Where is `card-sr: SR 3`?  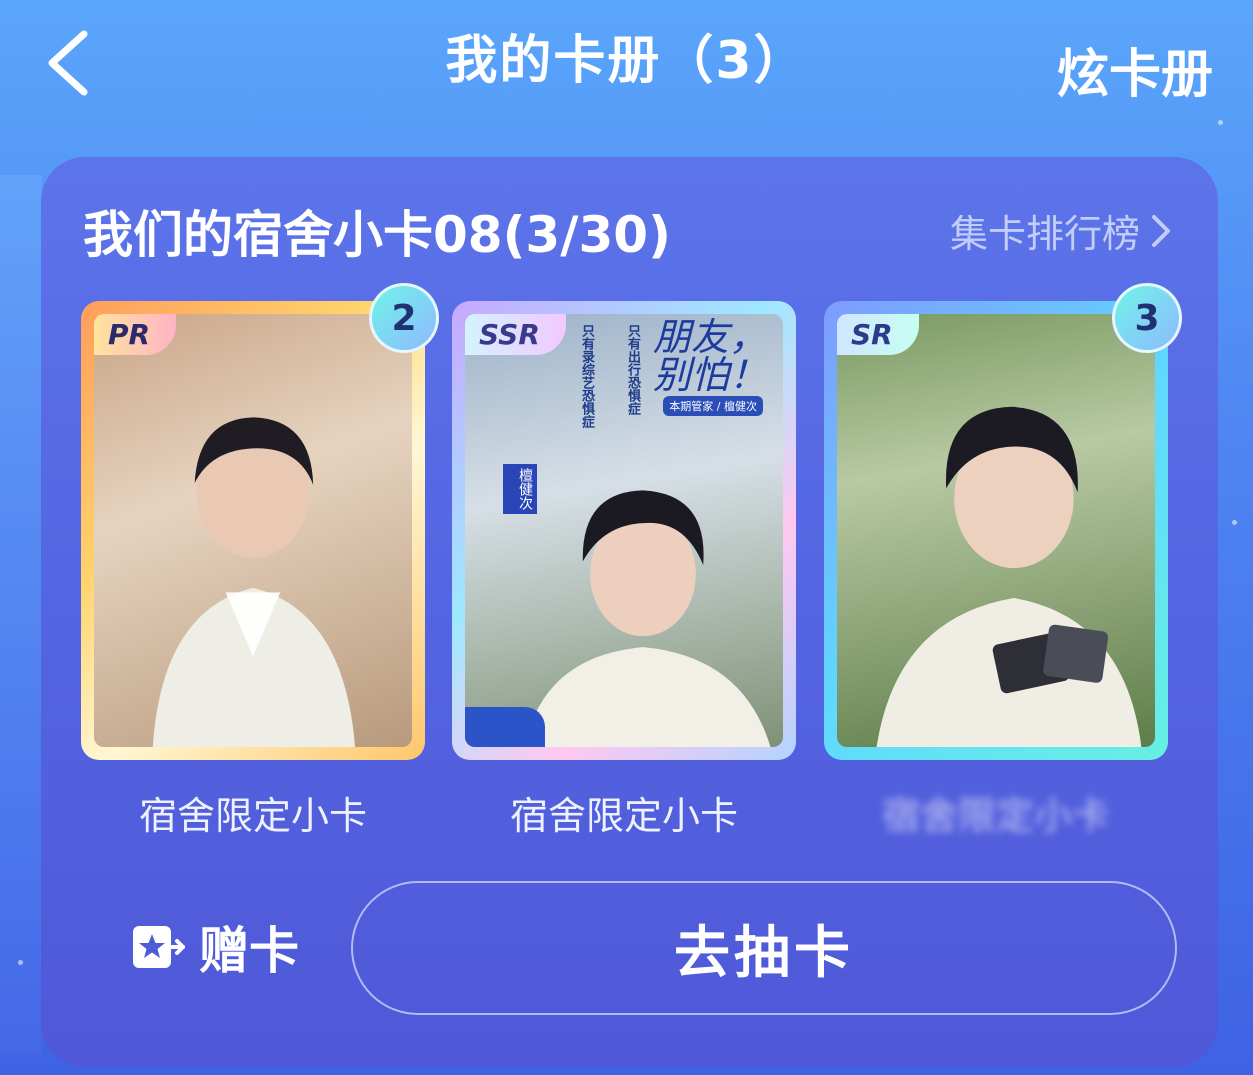 card-sr: SR 3 is located at coordinates (1003, 521).